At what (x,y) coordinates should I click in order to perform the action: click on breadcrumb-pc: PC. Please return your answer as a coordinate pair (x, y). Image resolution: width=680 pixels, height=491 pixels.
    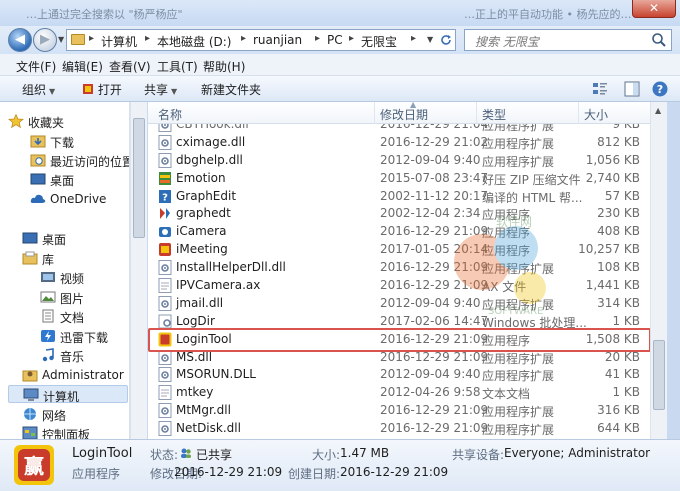
    Looking at the image, I should click on (335, 40).